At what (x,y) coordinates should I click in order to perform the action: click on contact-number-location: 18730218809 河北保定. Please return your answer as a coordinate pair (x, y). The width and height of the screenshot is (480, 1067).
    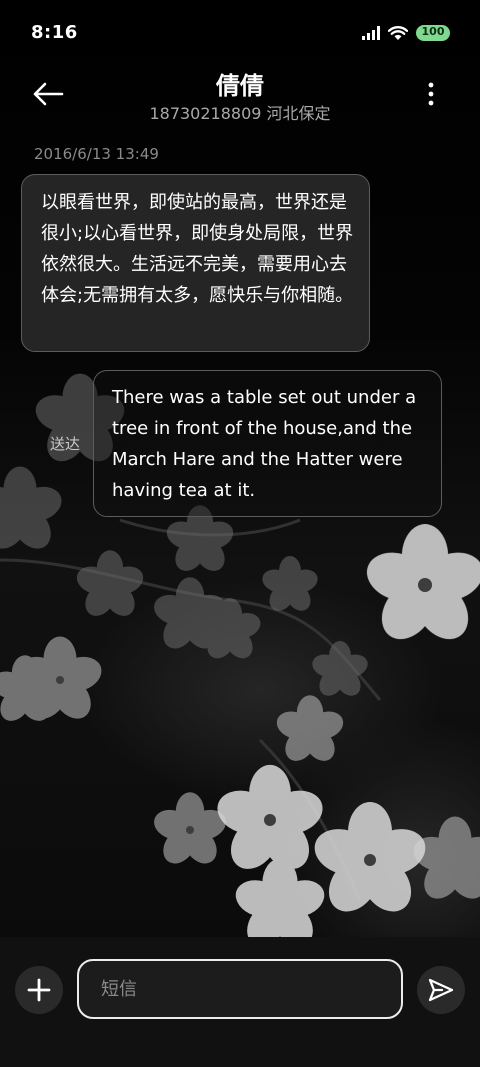
    Looking at the image, I should click on (240, 113).